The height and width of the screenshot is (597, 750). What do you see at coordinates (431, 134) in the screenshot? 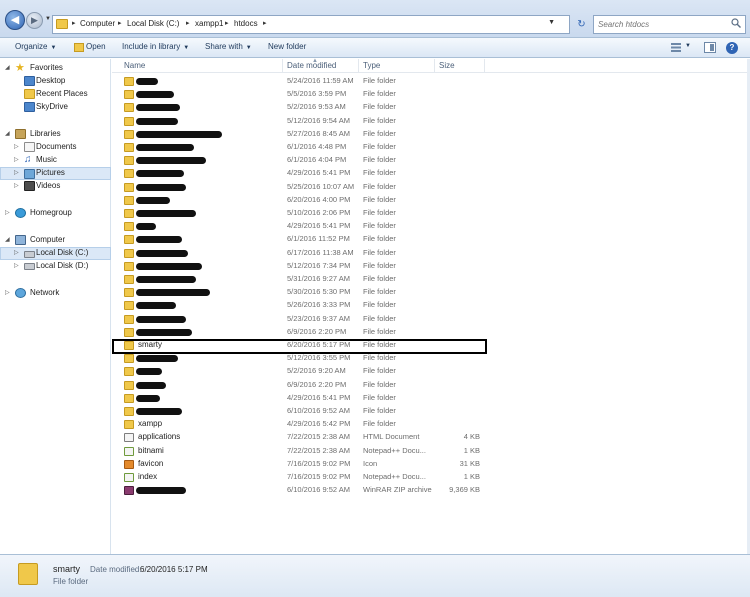
I see `file-row: 5/27/2016 8:45 AM File folder` at bounding box center [431, 134].